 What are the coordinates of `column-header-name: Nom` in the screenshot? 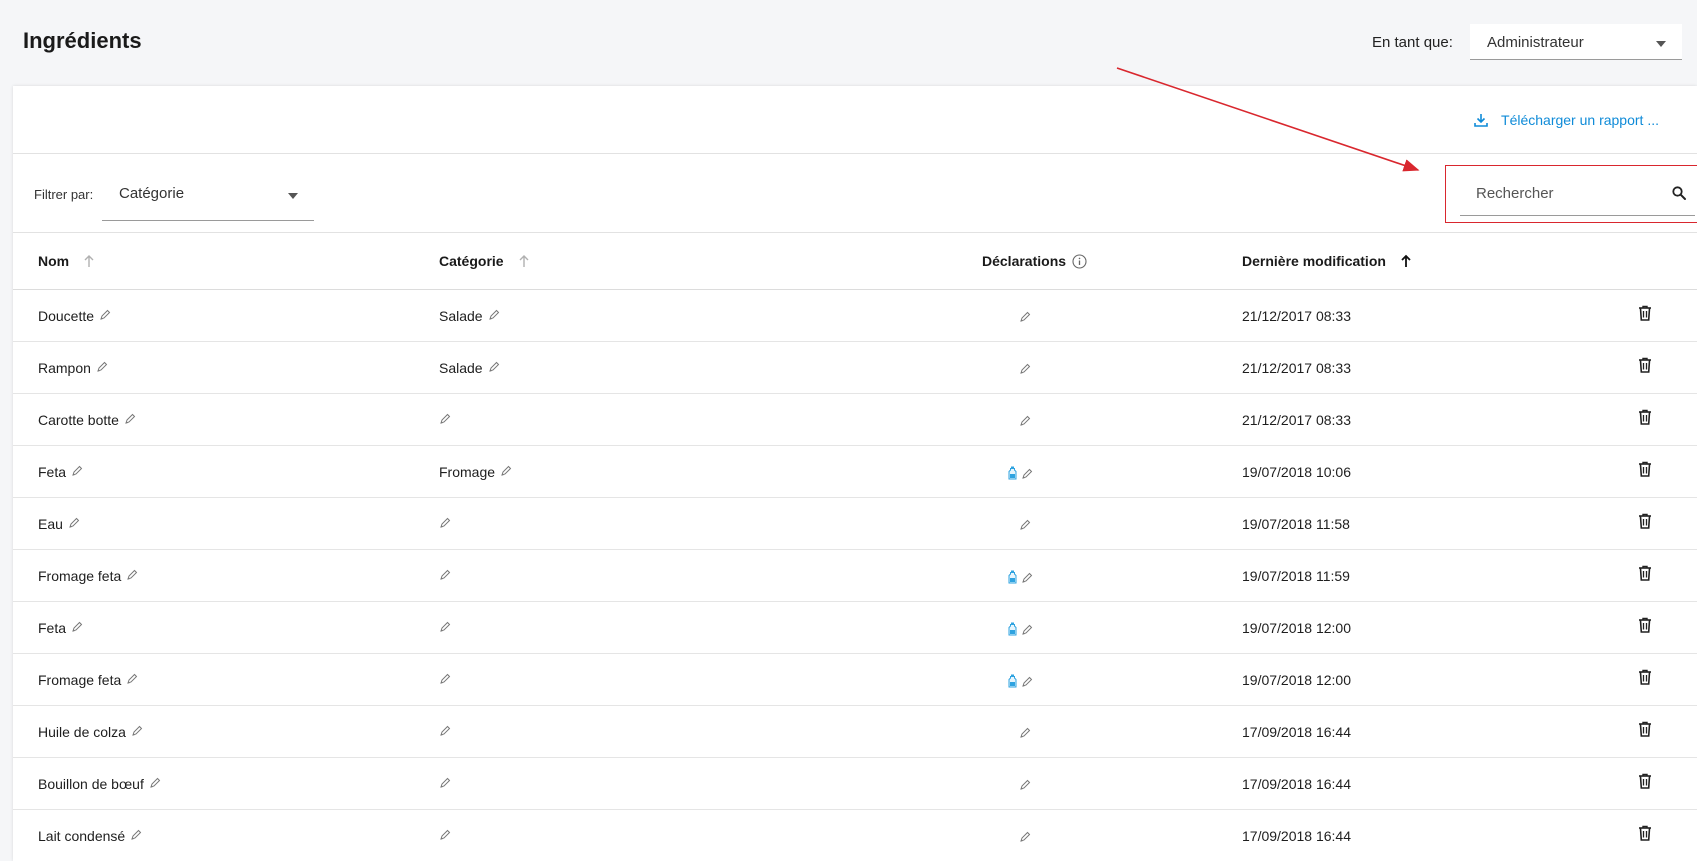 It's located at (66, 261).